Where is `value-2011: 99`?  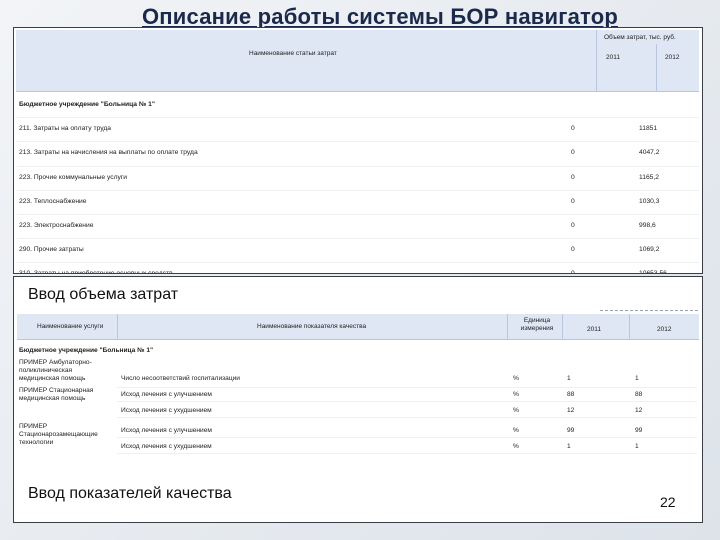
value-2011: 99 is located at coordinates (570, 430).